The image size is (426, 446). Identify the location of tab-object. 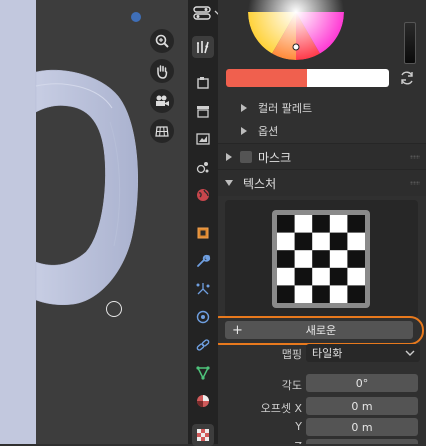
(203, 233).